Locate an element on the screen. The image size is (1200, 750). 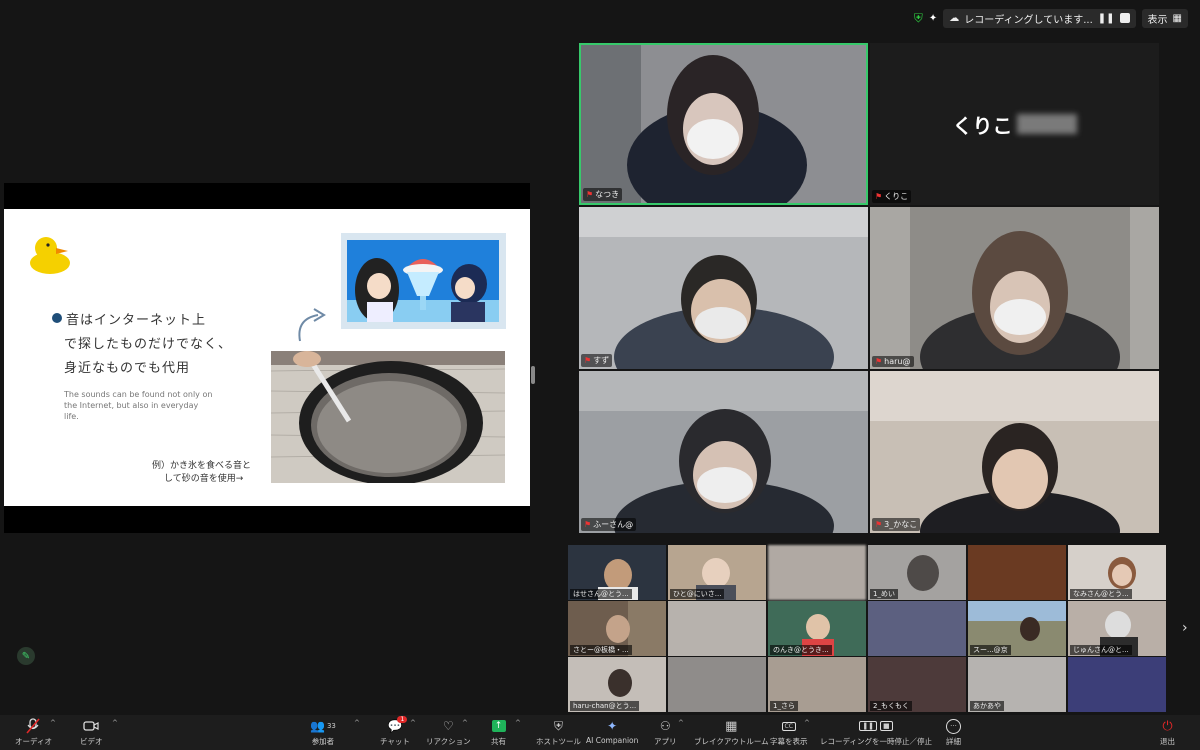
view-label: 表示 is located at coordinates (1157, 20).